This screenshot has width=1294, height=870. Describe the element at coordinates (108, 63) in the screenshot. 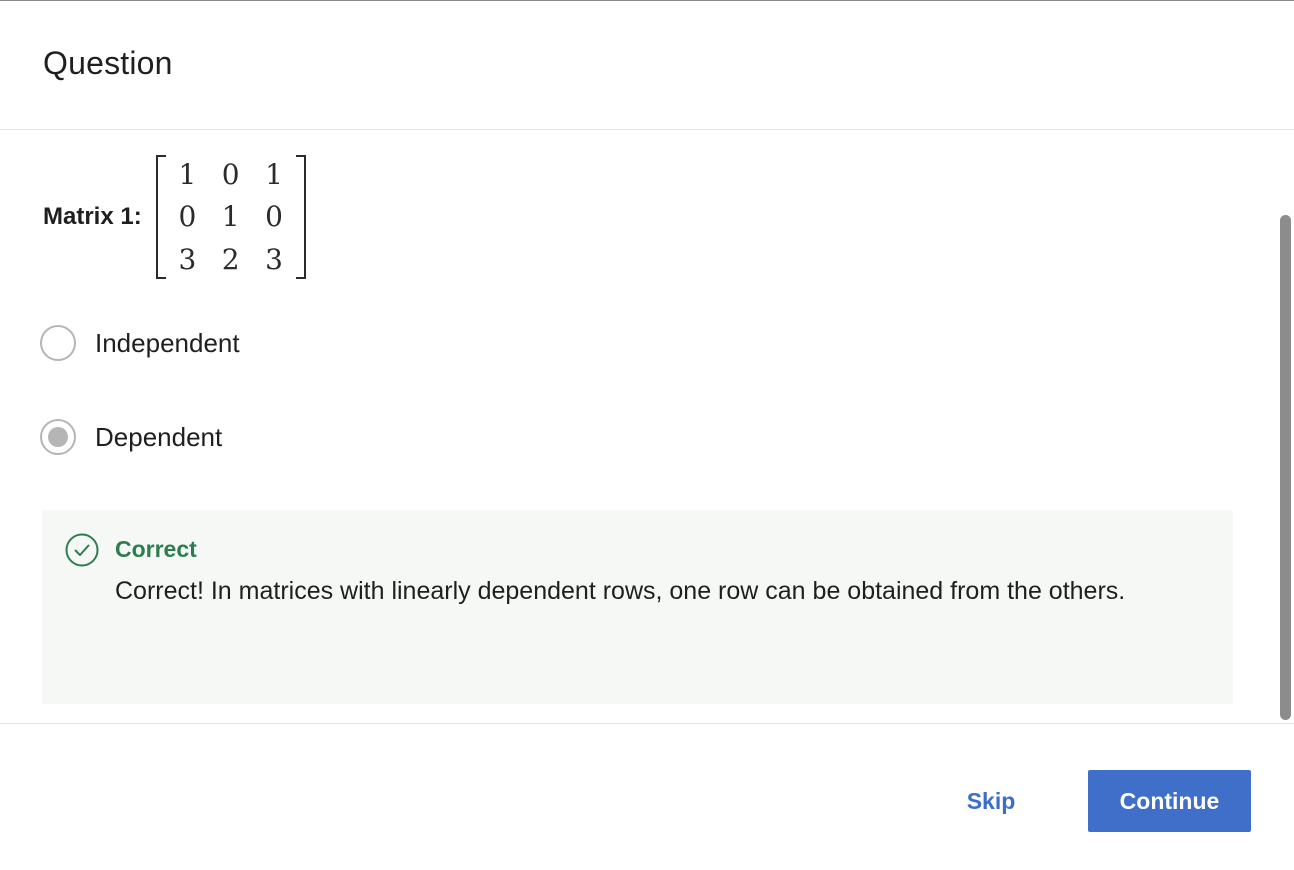

I see `page-title: Question` at that location.